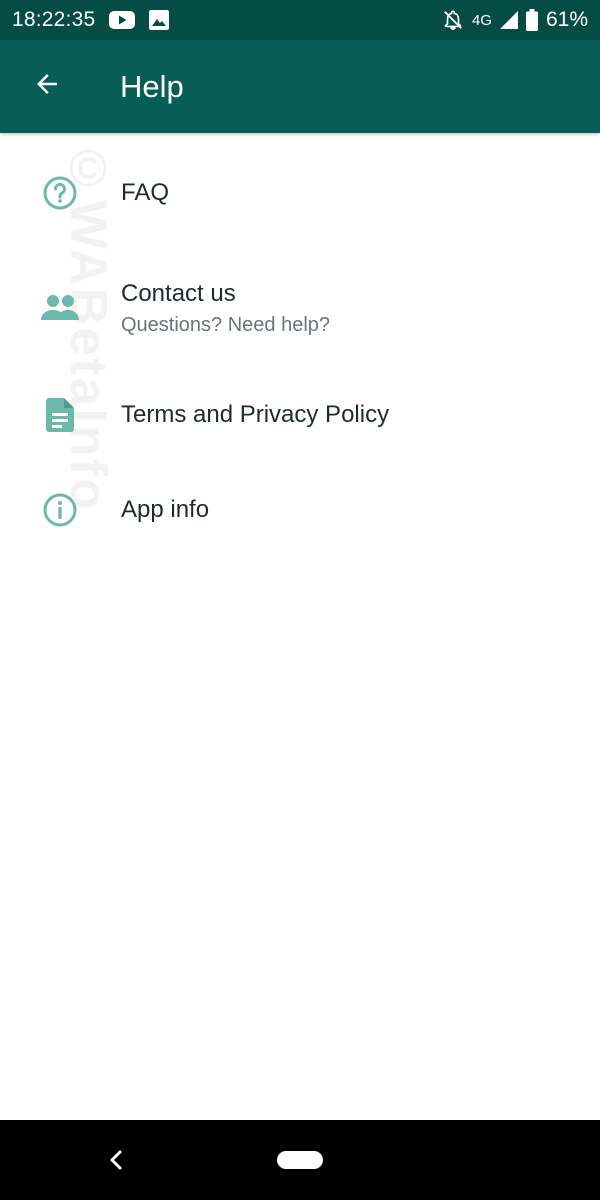 Image resolution: width=600 pixels, height=1200 pixels. What do you see at coordinates (152, 86) in the screenshot?
I see `page-title: Help` at bounding box center [152, 86].